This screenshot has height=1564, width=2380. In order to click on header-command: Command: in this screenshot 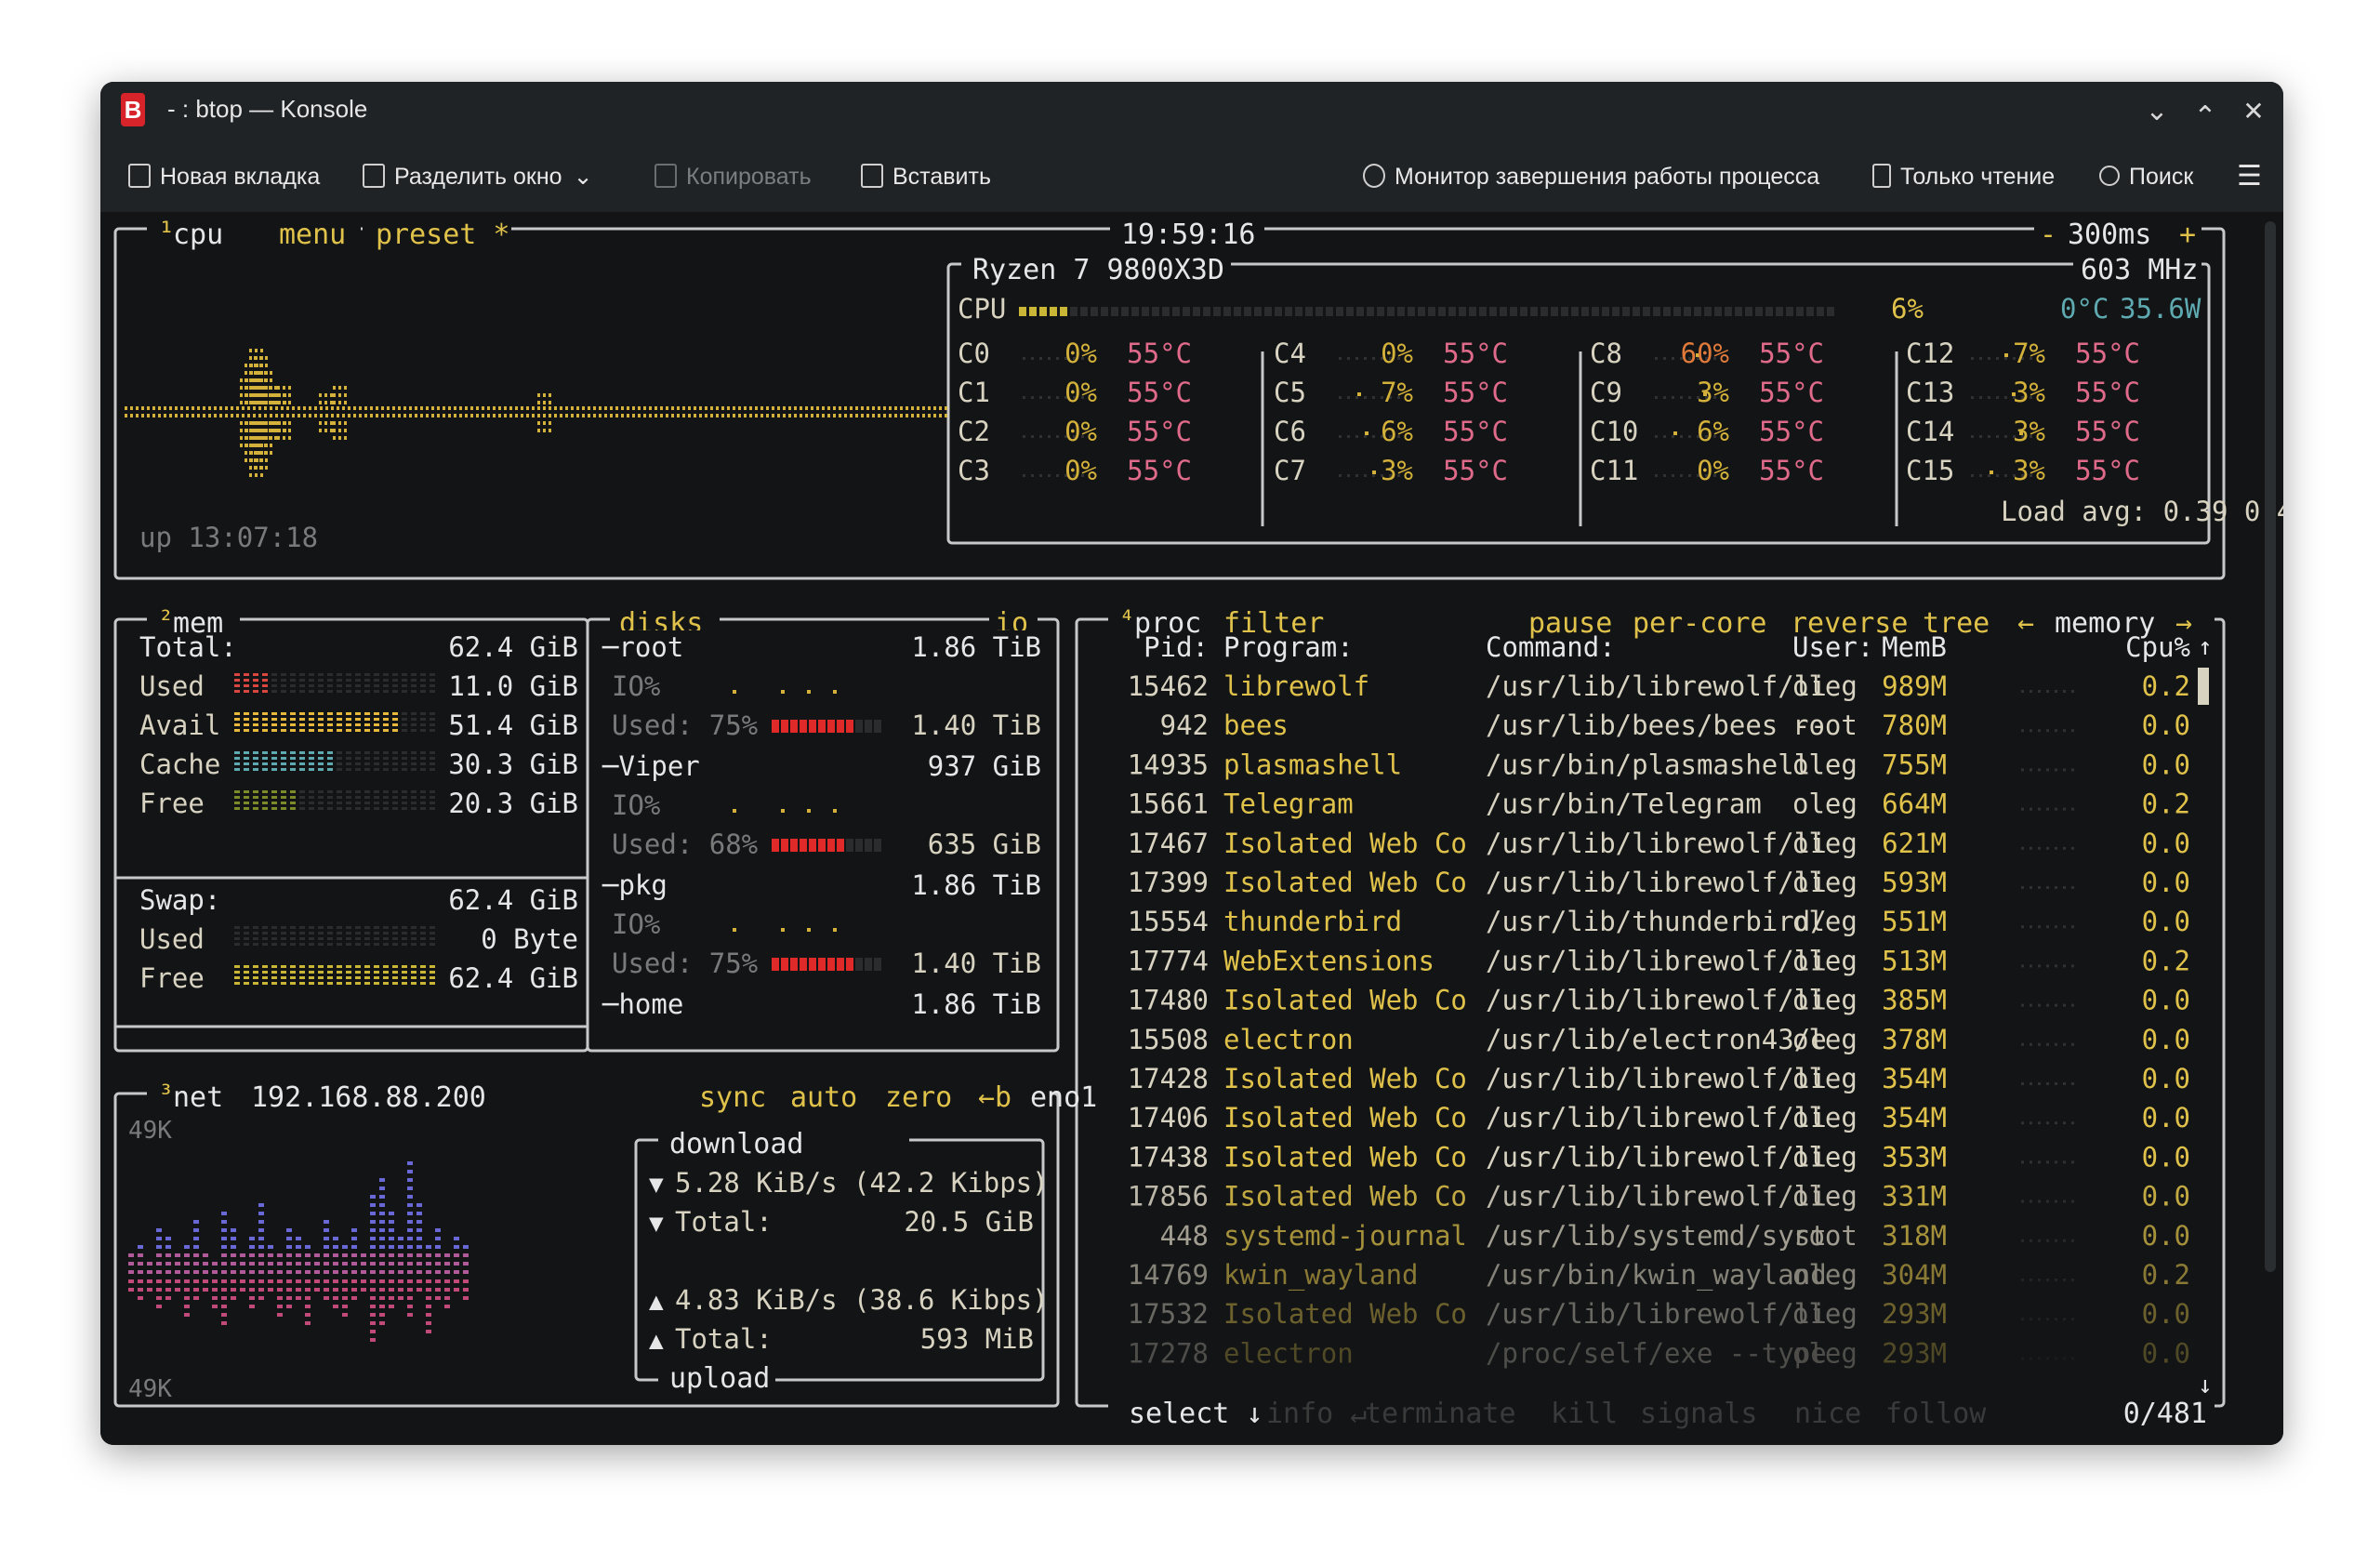, I will do `click(1551, 647)`.